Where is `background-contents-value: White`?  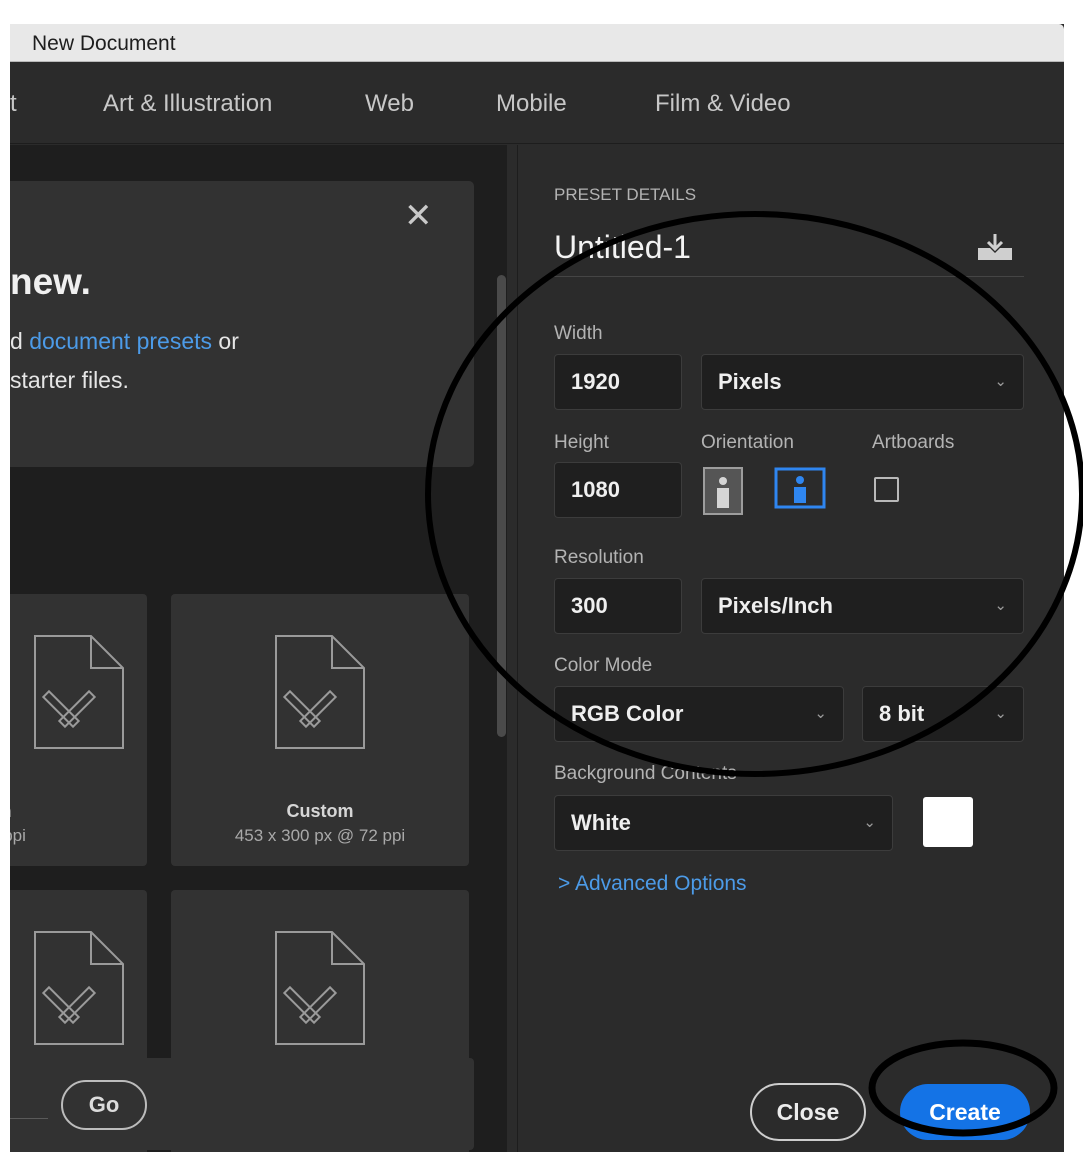 background-contents-value: White is located at coordinates (601, 822).